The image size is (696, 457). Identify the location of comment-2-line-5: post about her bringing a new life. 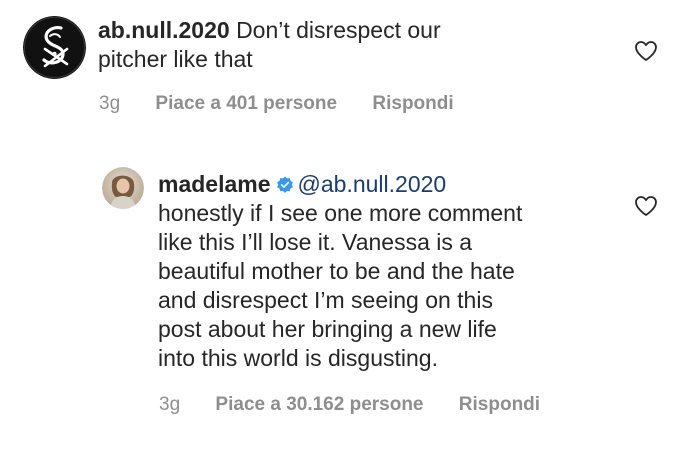
(327, 329).